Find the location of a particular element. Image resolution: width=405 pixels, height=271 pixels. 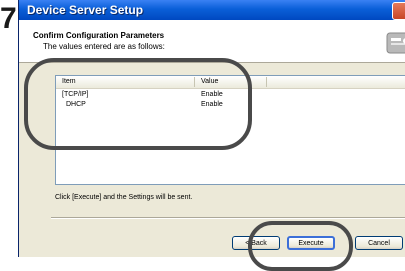

column-header-item: Item is located at coordinates (69, 82).